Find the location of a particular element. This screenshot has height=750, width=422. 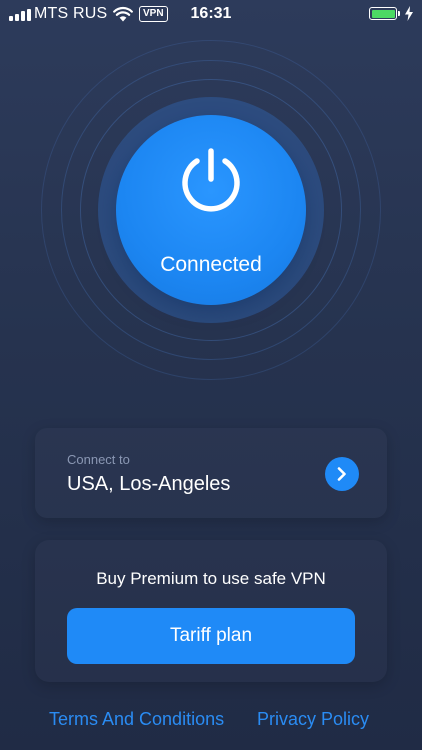

selected-location: USA, Los-Angeles is located at coordinates (149, 484).